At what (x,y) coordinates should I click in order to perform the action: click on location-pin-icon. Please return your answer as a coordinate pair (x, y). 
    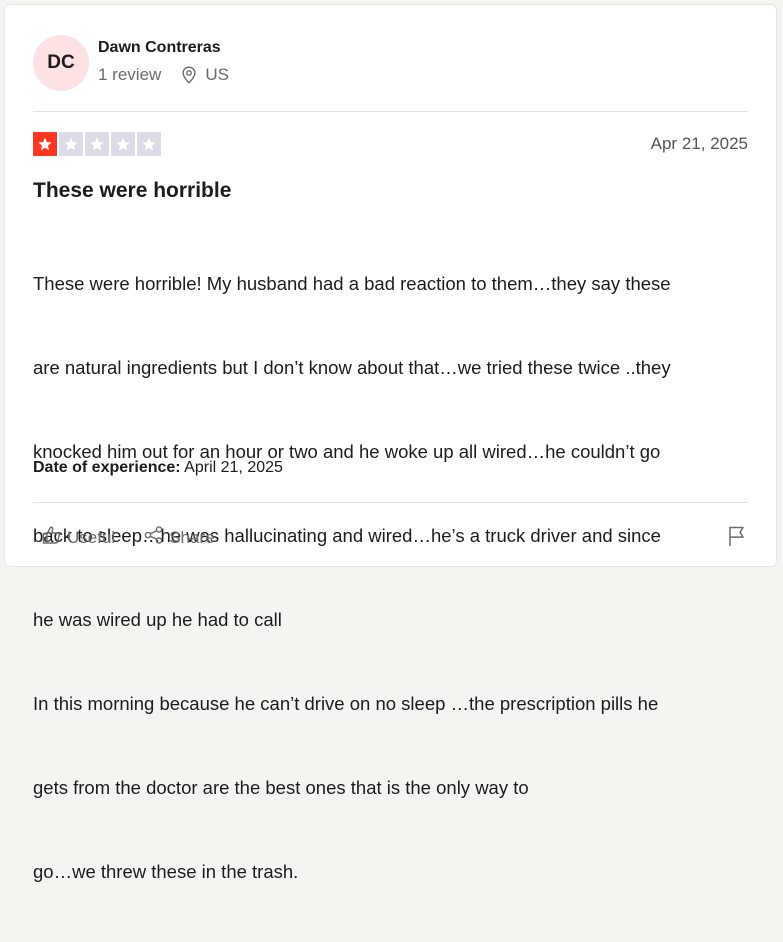
    Looking at the image, I should click on (189, 75).